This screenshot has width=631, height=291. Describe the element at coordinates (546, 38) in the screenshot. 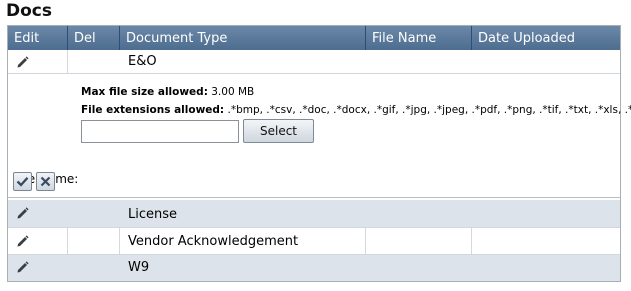

I see `col-header-date-uploaded: Date Uploaded` at that location.